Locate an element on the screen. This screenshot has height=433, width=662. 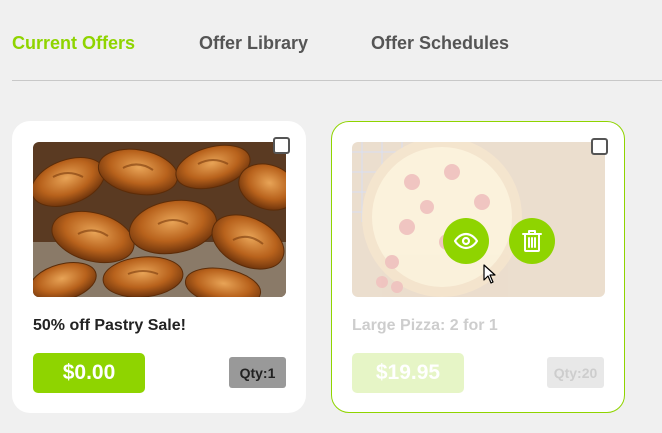
tab-offer-schedules: Offer Schedules is located at coordinates (440, 43).